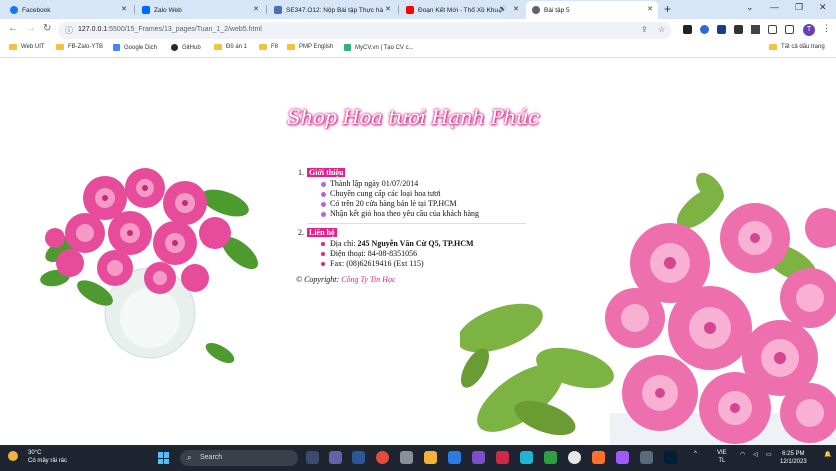 The image size is (836, 471). Describe the element at coordinates (69, 30) in the screenshot. I see `info-icon: ⓘ` at that location.